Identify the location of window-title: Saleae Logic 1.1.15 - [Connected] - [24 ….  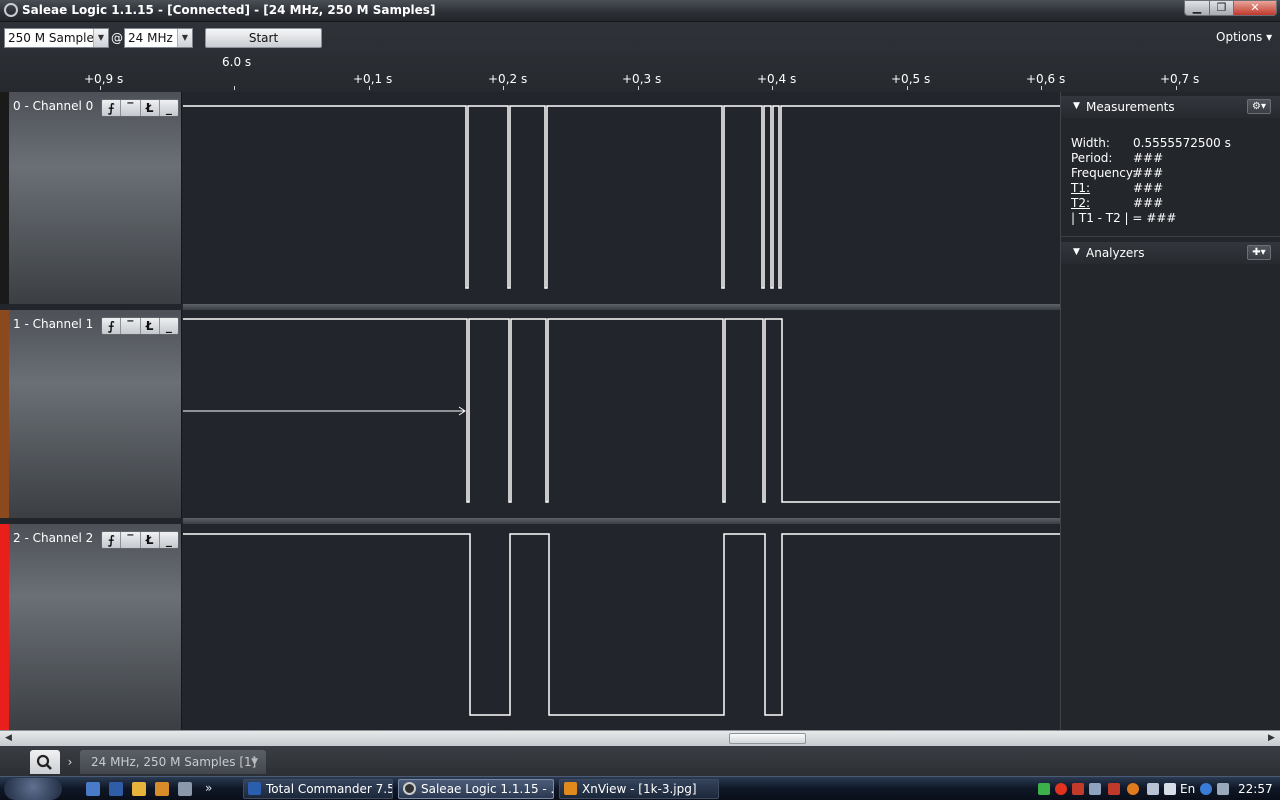
(229, 10).